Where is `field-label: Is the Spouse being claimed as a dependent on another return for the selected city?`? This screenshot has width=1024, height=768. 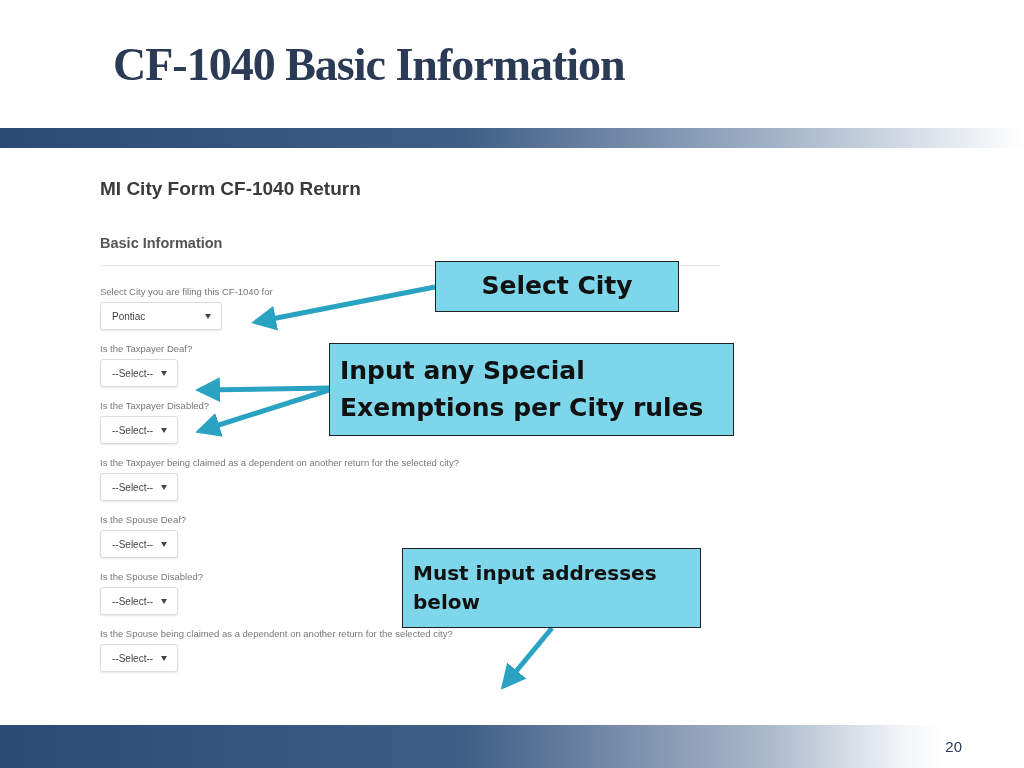 field-label: Is the Spouse being claimed as a dependent on another return for the selected city? is located at coordinates (276, 633).